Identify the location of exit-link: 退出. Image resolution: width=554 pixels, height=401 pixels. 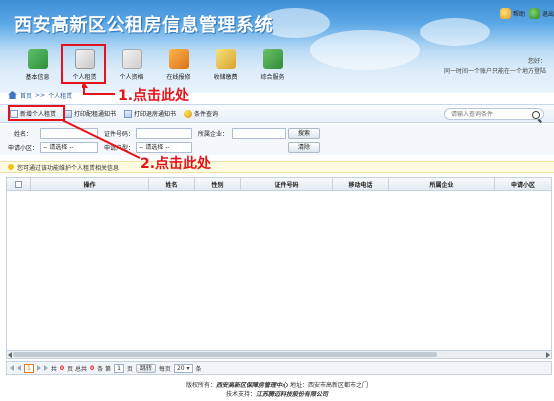
(541, 13).